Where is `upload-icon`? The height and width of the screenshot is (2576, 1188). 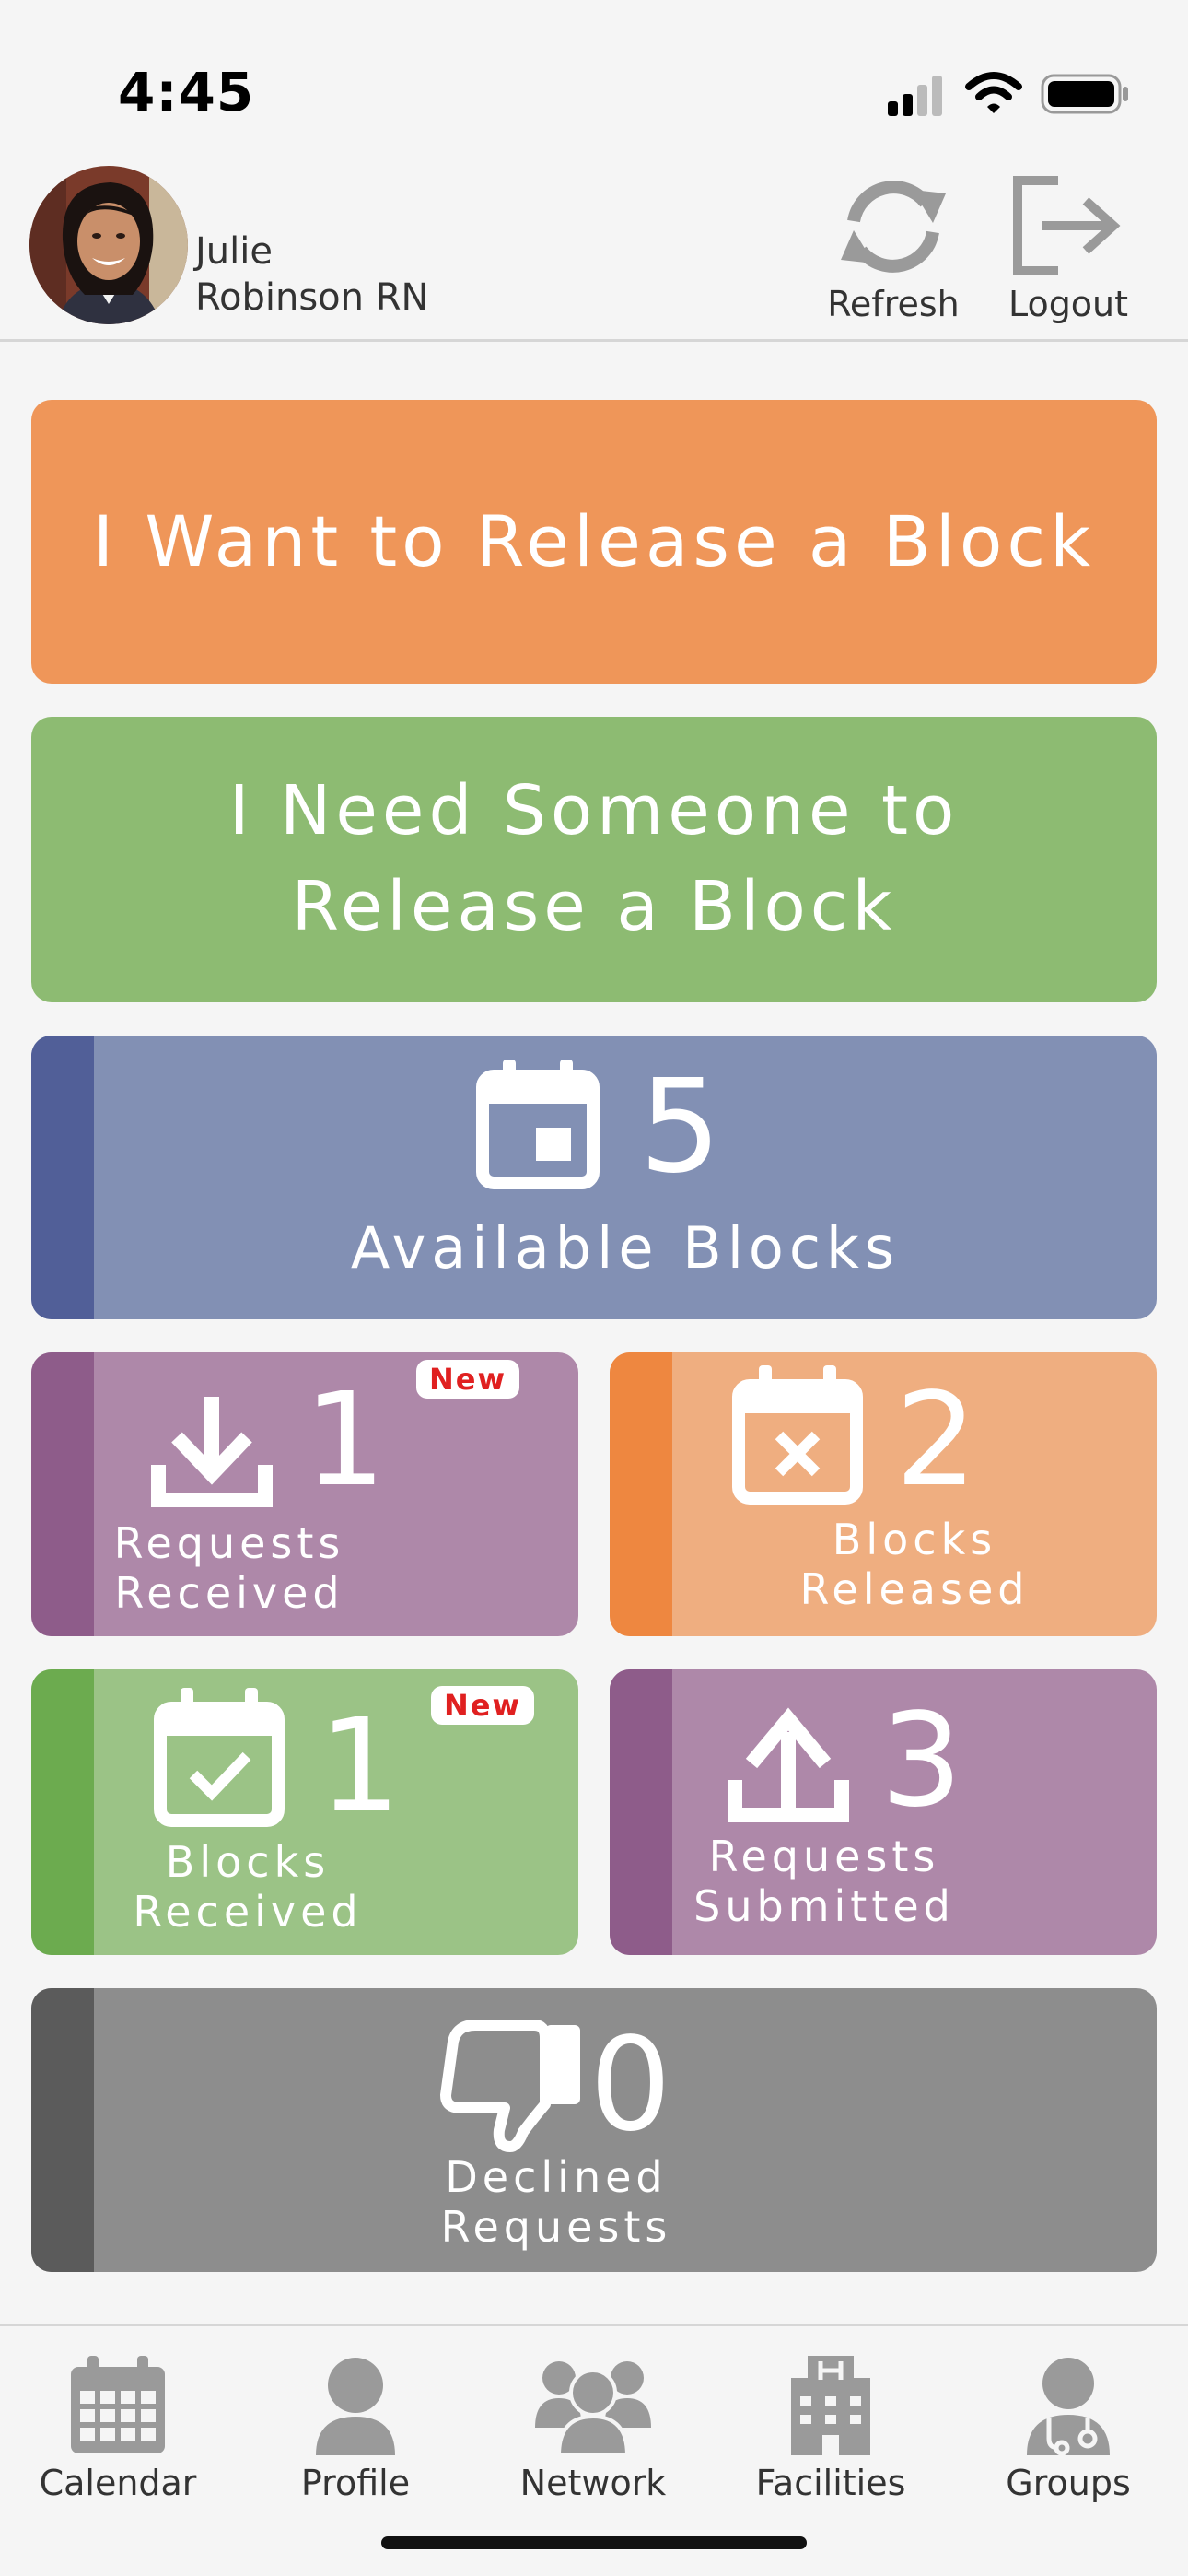 upload-icon is located at coordinates (788, 1765).